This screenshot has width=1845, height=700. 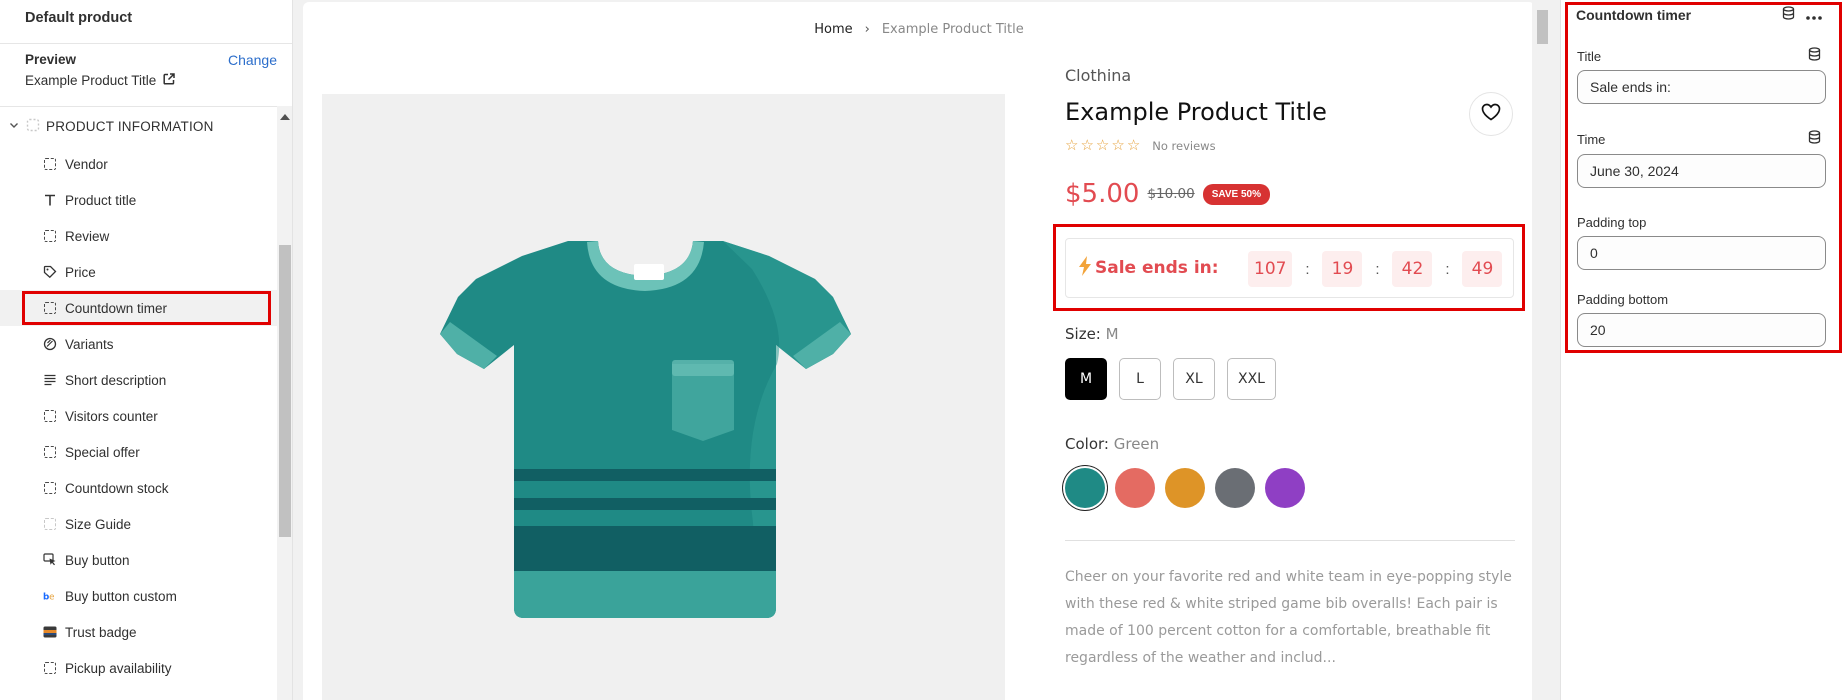 What do you see at coordinates (285, 391) in the screenshot?
I see `sidebar-scrollbar-thumb` at bounding box center [285, 391].